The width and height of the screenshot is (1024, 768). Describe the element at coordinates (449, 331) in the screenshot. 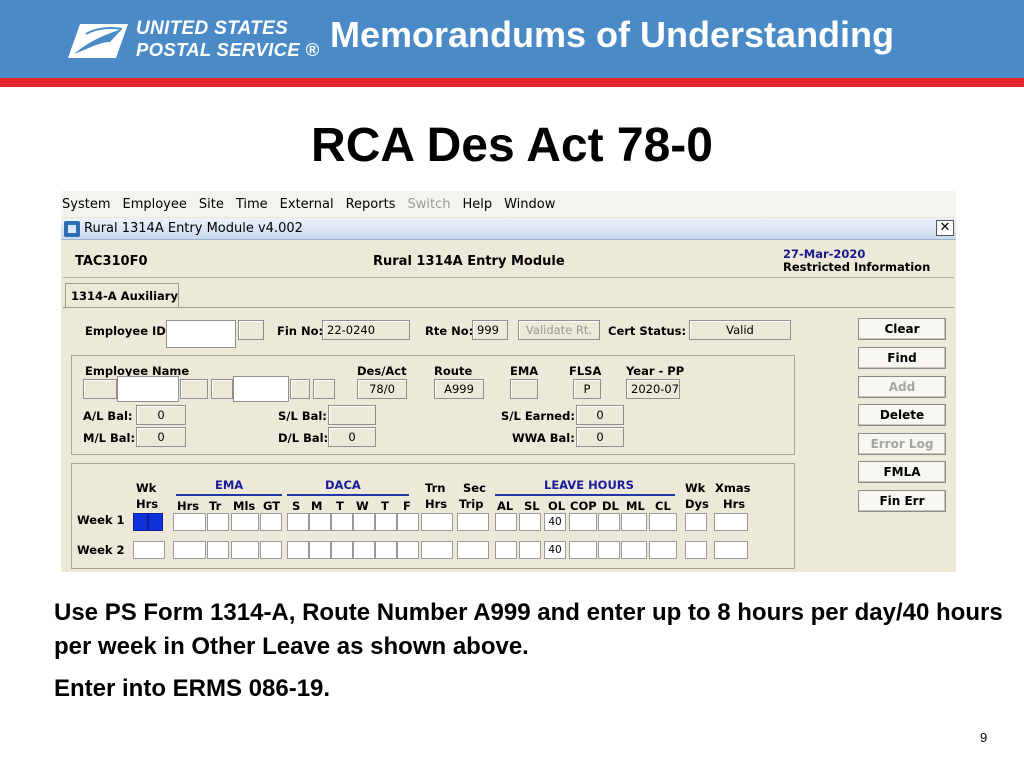

I see `rte-no-label: Rte No:` at that location.